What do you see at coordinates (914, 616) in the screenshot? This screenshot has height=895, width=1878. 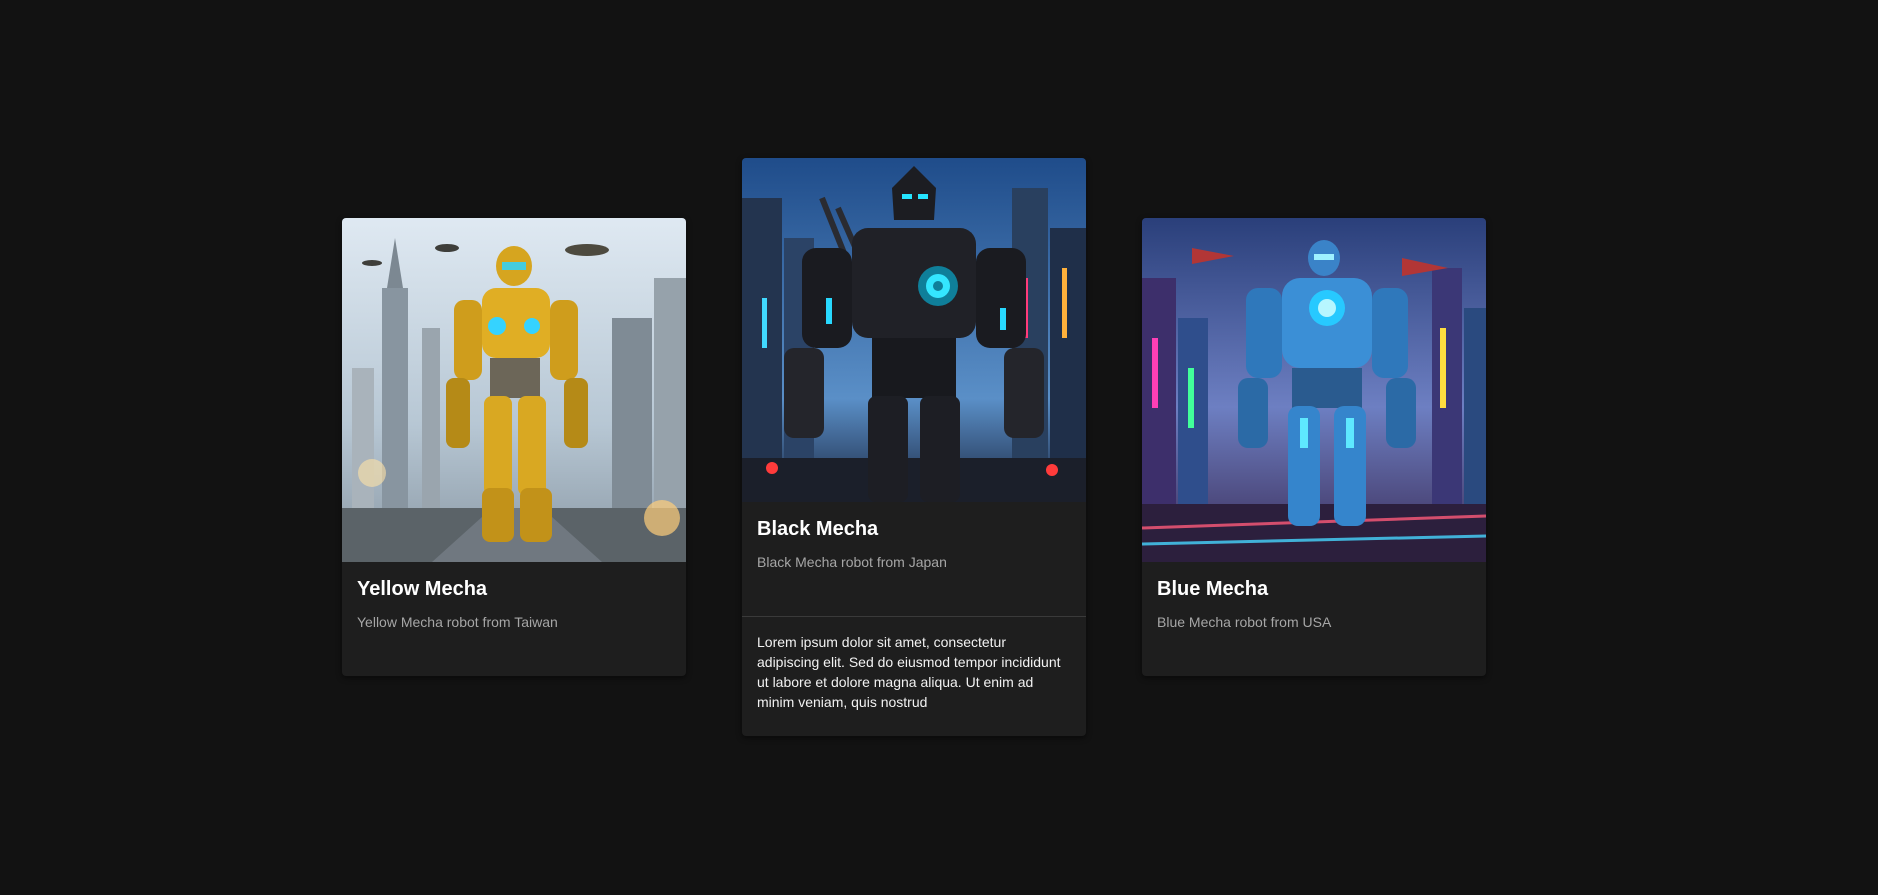 I see `card-divider` at bounding box center [914, 616].